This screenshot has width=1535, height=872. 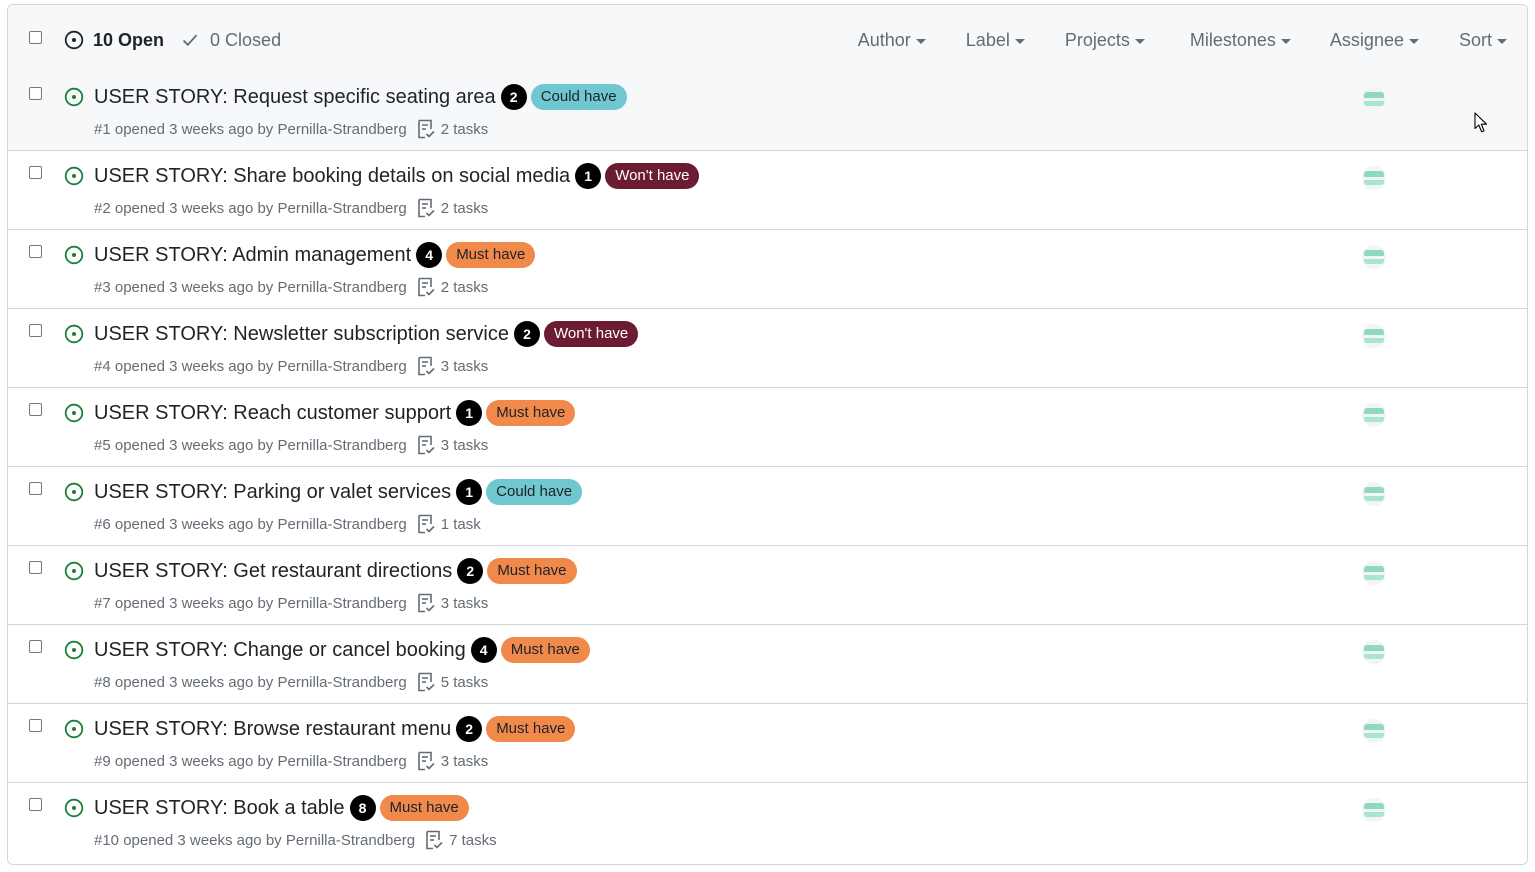 I want to click on issue-tasks: 7 tasks, so click(x=461, y=840).